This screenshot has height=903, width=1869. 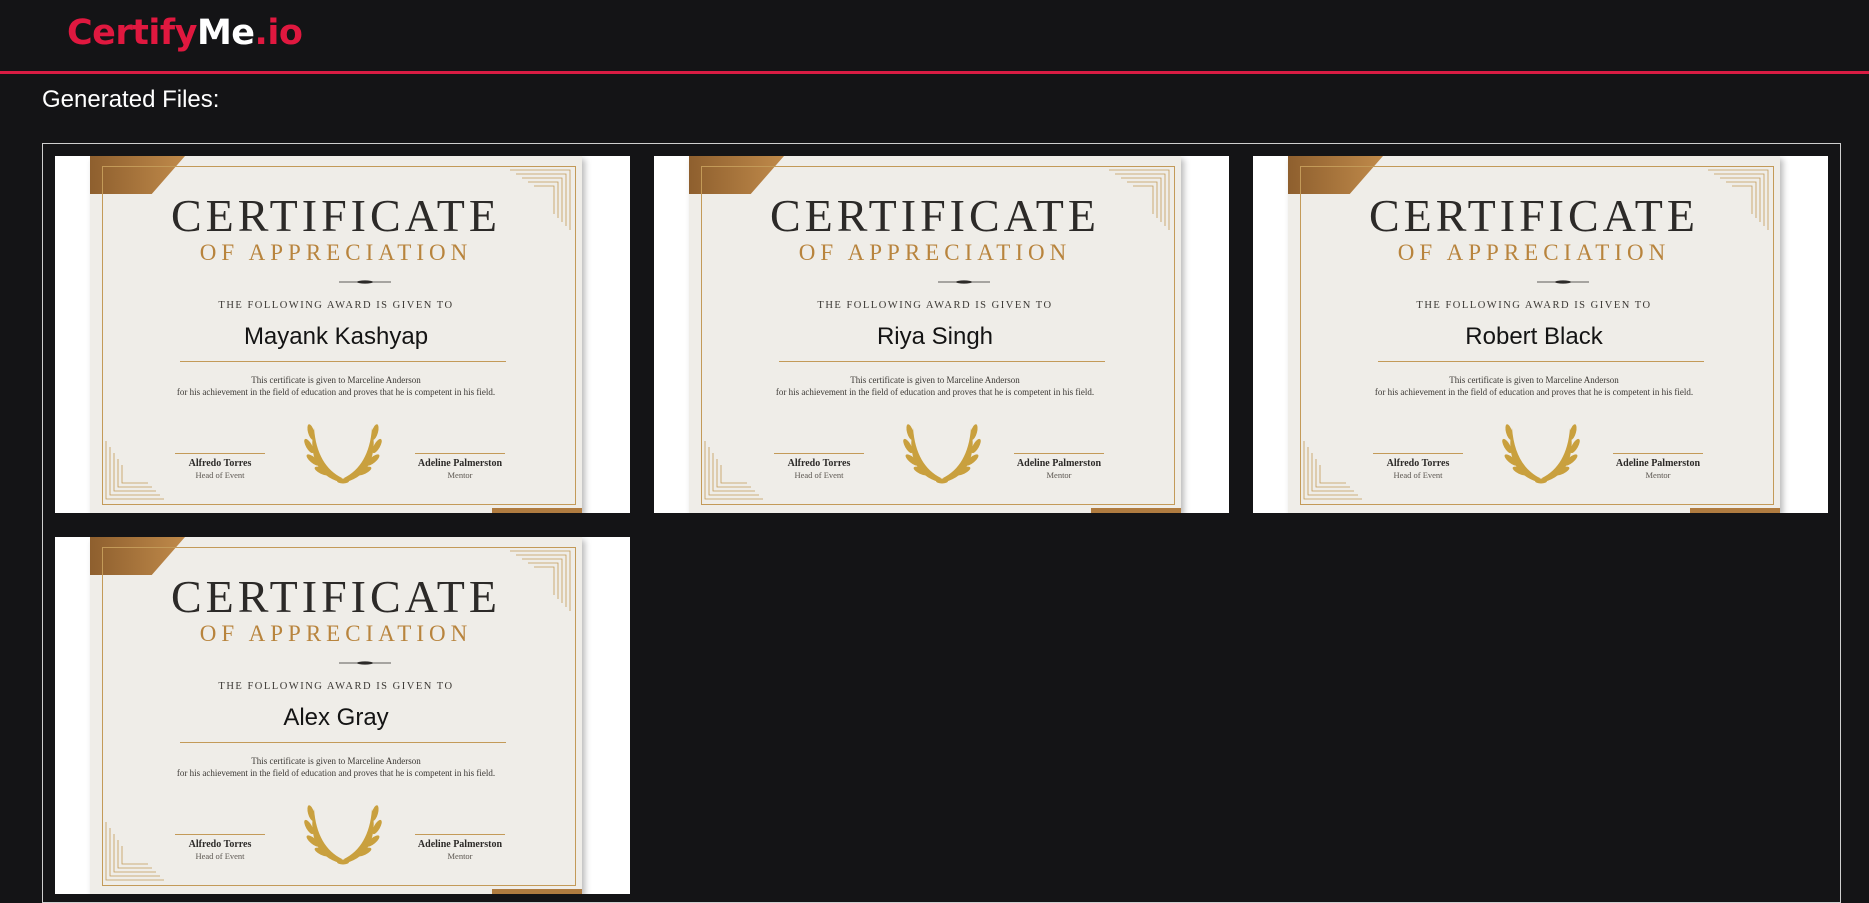 I want to click on logo-me: Me, so click(x=225, y=33).